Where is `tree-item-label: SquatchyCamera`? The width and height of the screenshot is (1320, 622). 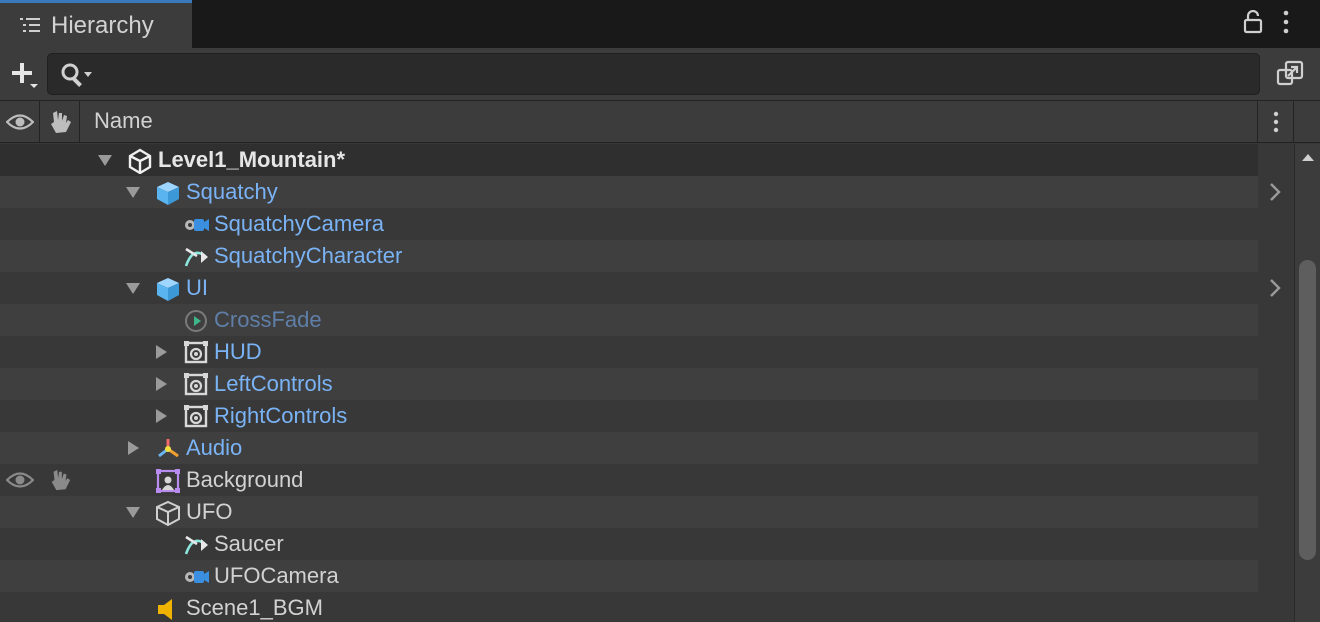
tree-item-label: SquatchyCamera is located at coordinates (299, 223).